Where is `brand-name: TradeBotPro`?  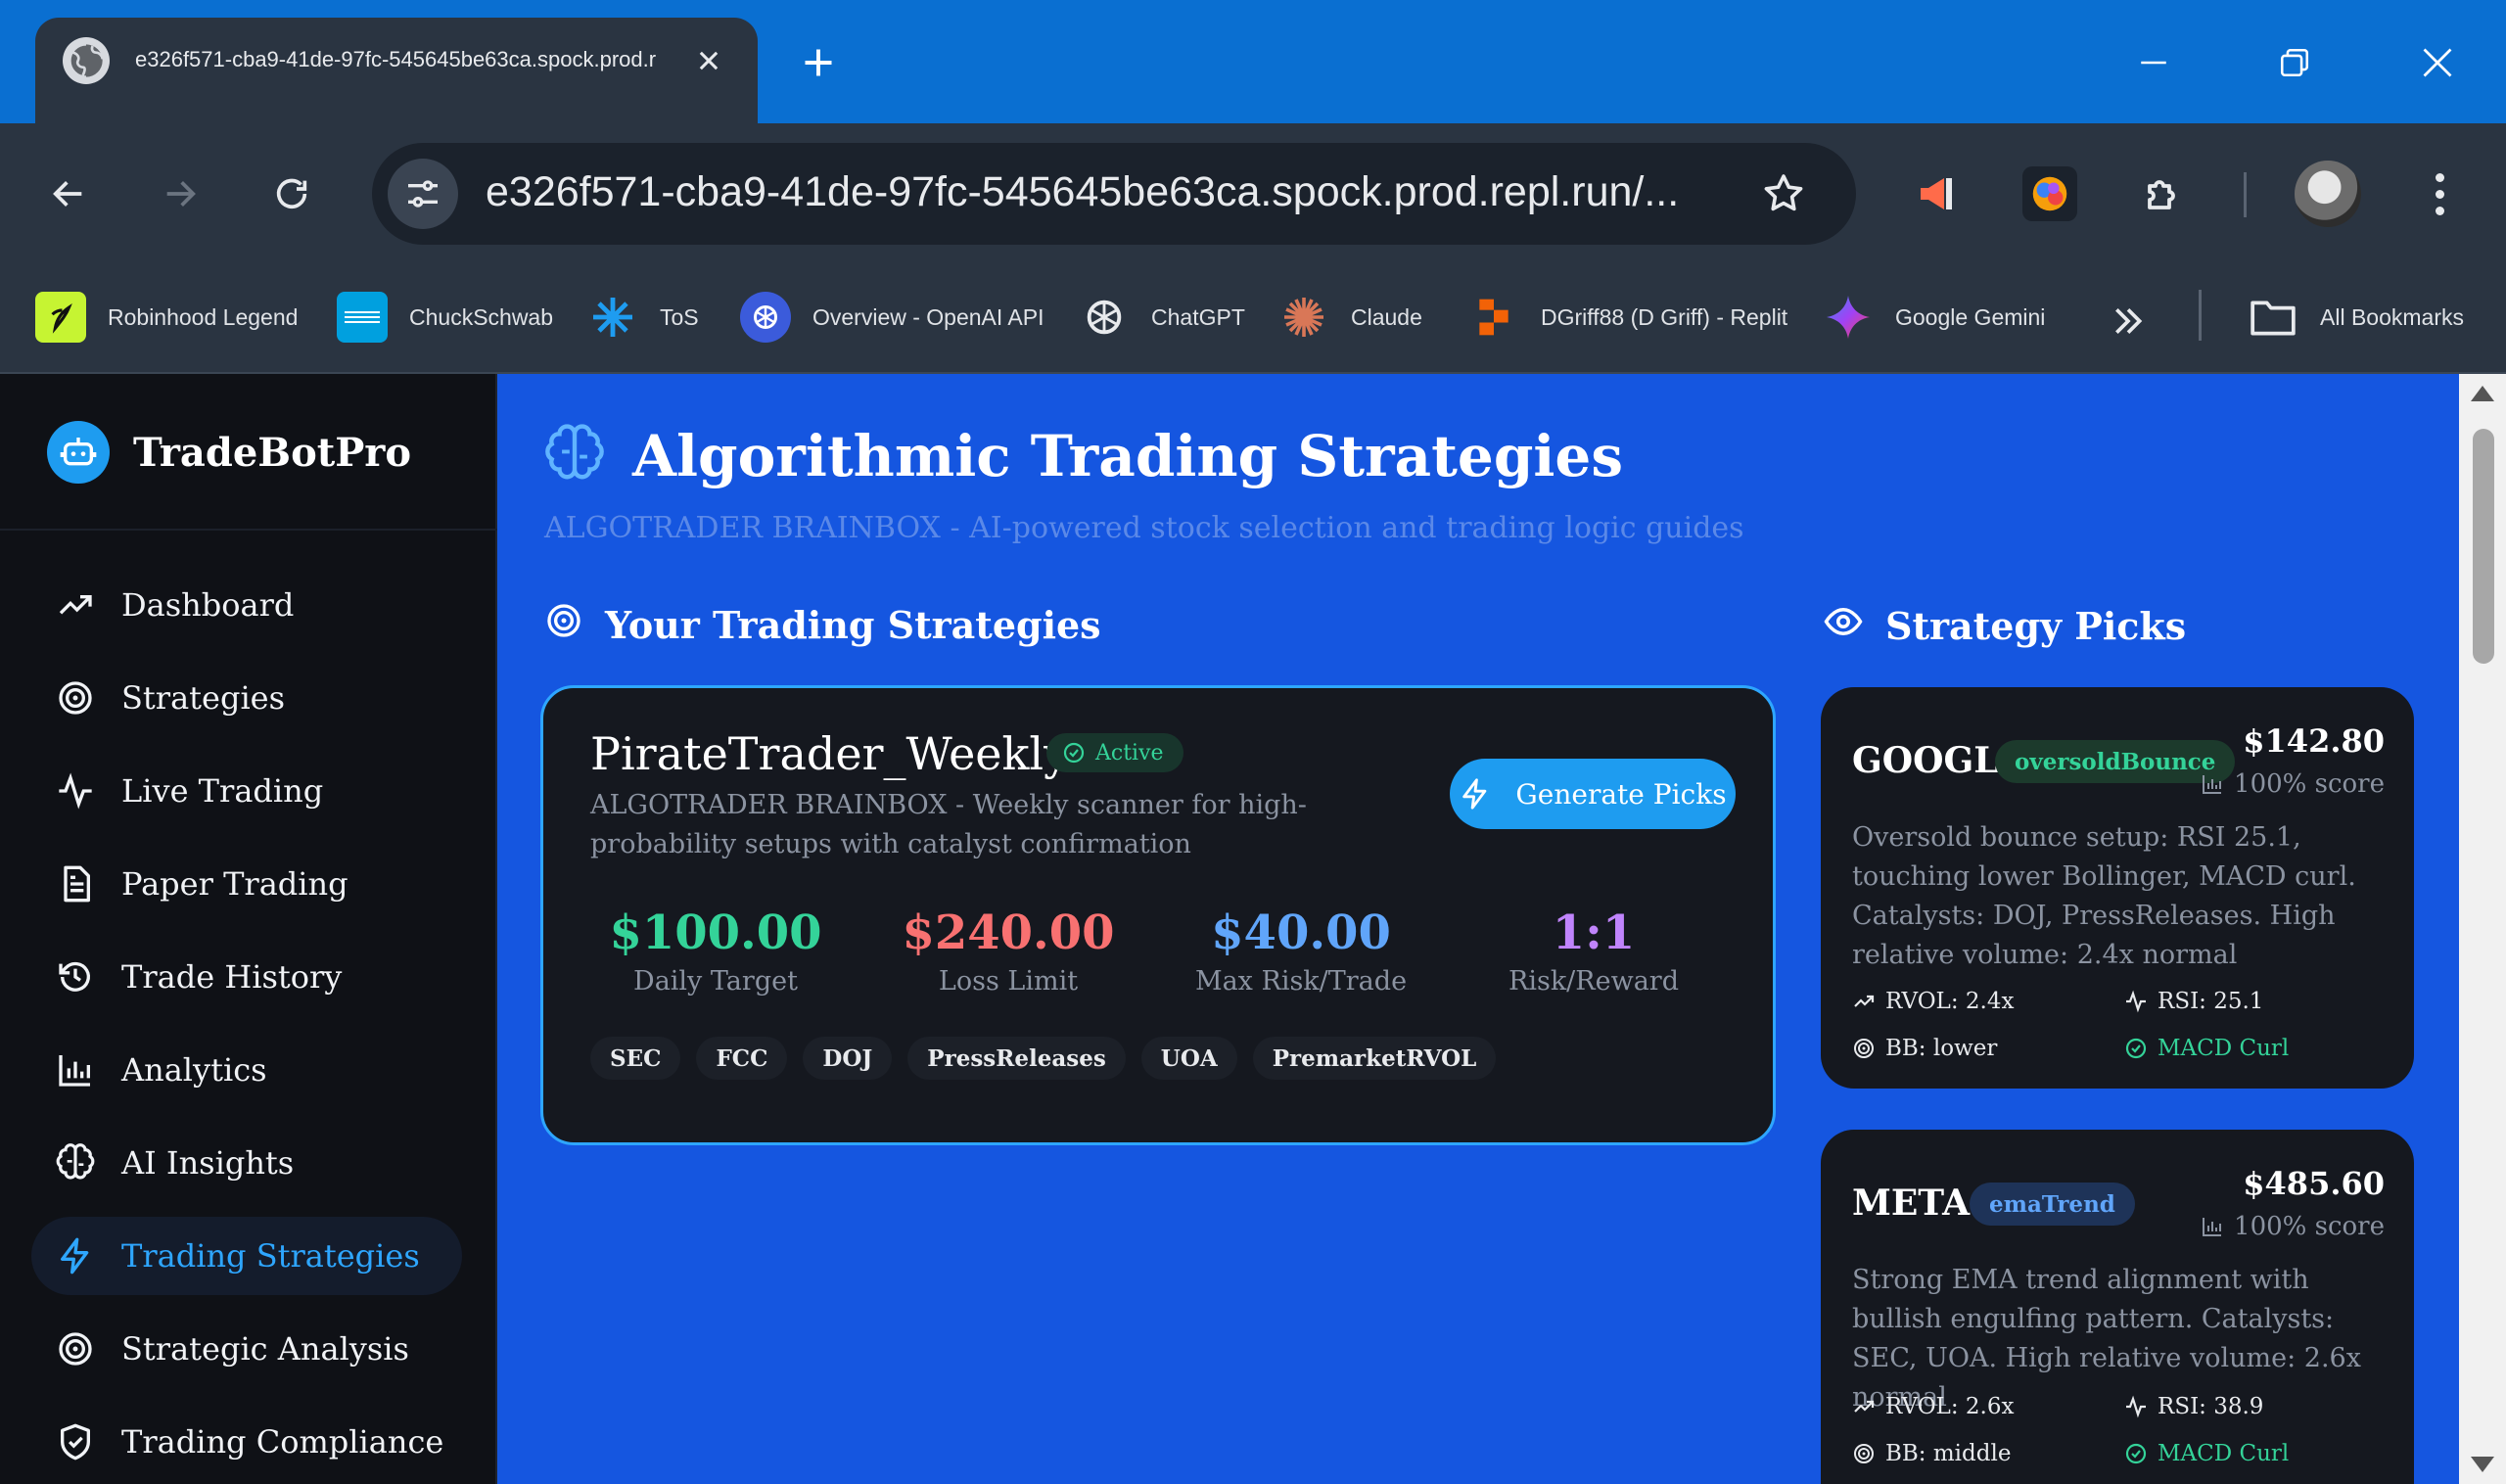 brand-name: TradeBotPro is located at coordinates (272, 452).